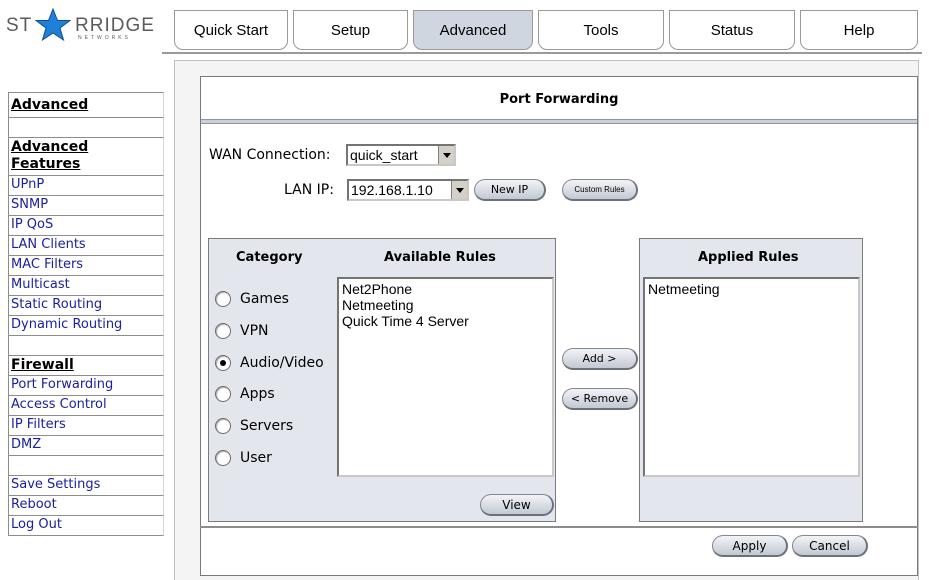  What do you see at coordinates (104, 38) in the screenshot?
I see `brand-tagline: NETWORKS` at bounding box center [104, 38].